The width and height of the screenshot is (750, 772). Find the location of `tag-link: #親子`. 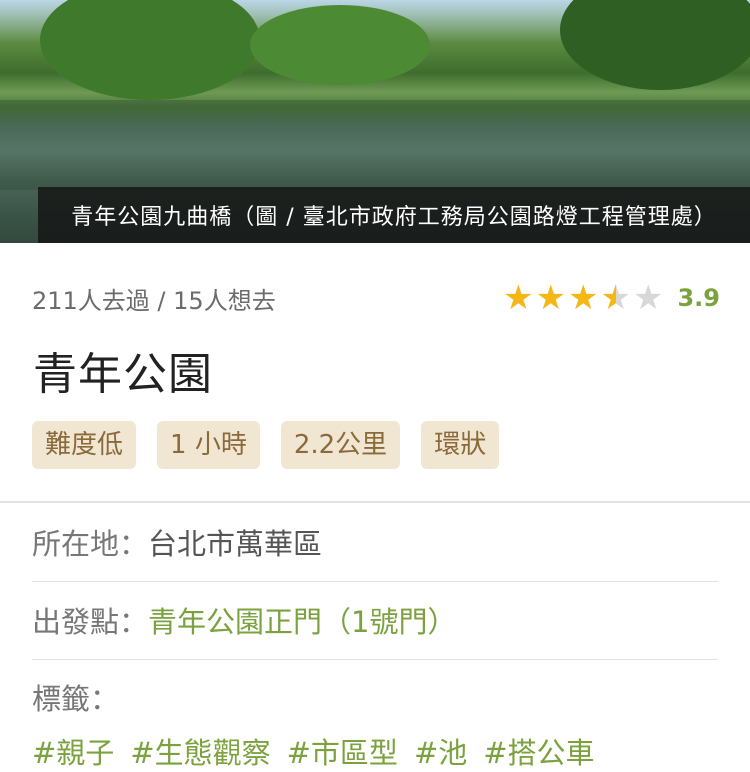

tag-link: #親子 is located at coordinates (73, 751).